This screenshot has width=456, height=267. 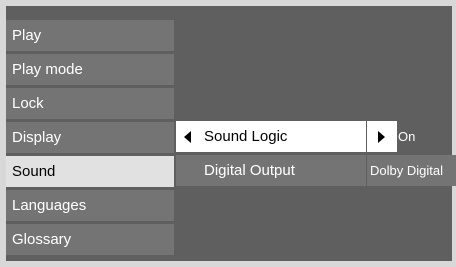 What do you see at coordinates (90, 205) in the screenshot?
I see `menu-item-languages: Languages` at bounding box center [90, 205].